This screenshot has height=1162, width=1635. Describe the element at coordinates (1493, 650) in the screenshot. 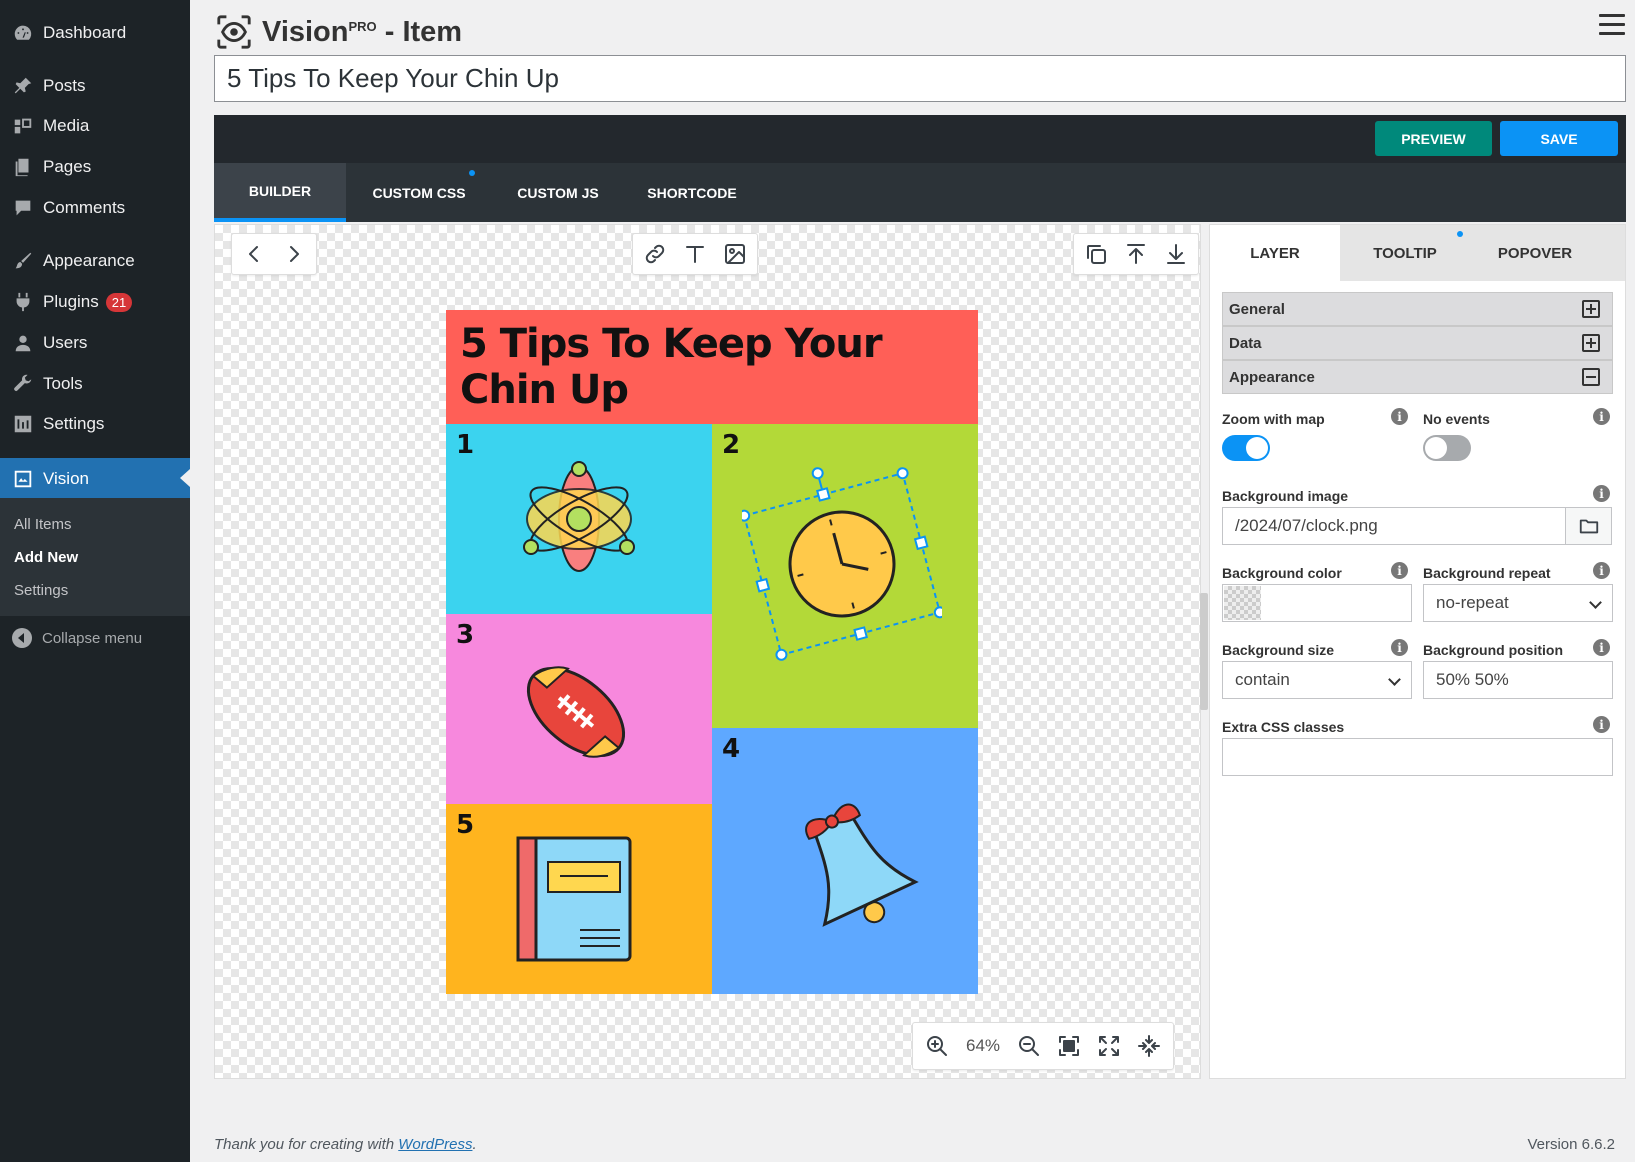

I see `bg-position-label: Background position` at that location.